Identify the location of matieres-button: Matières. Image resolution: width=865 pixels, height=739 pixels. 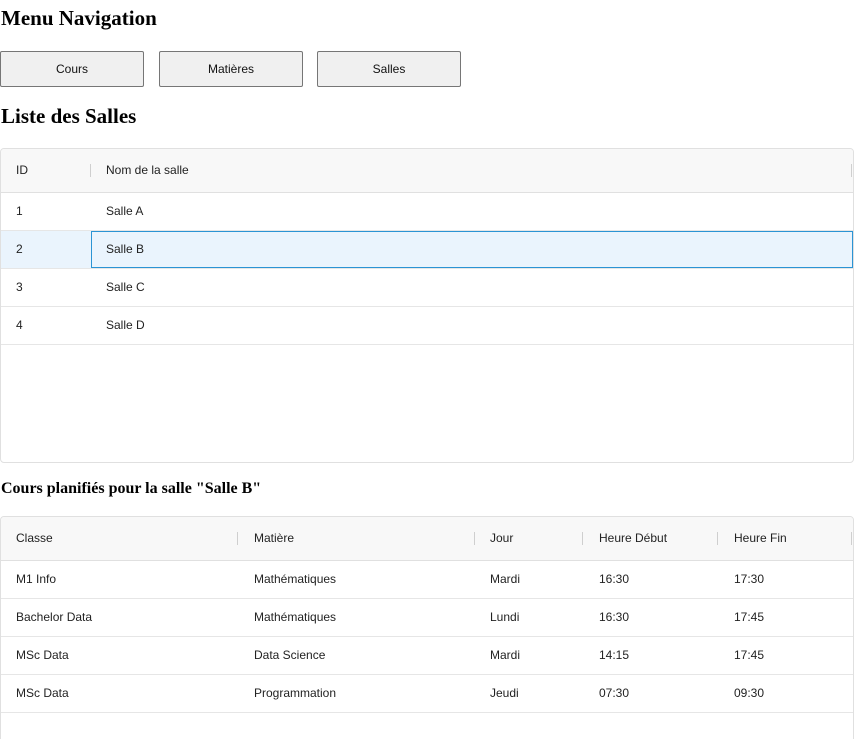
(231, 69).